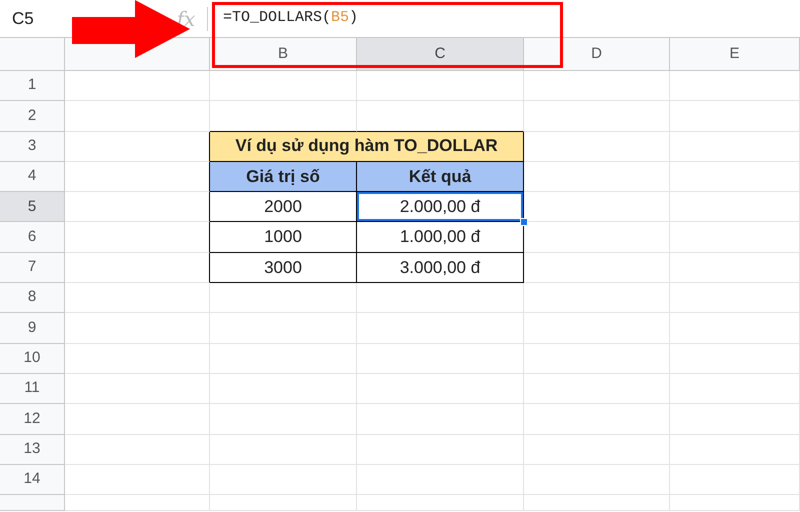 The image size is (800, 512). I want to click on row-header: 1, so click(32, 86).